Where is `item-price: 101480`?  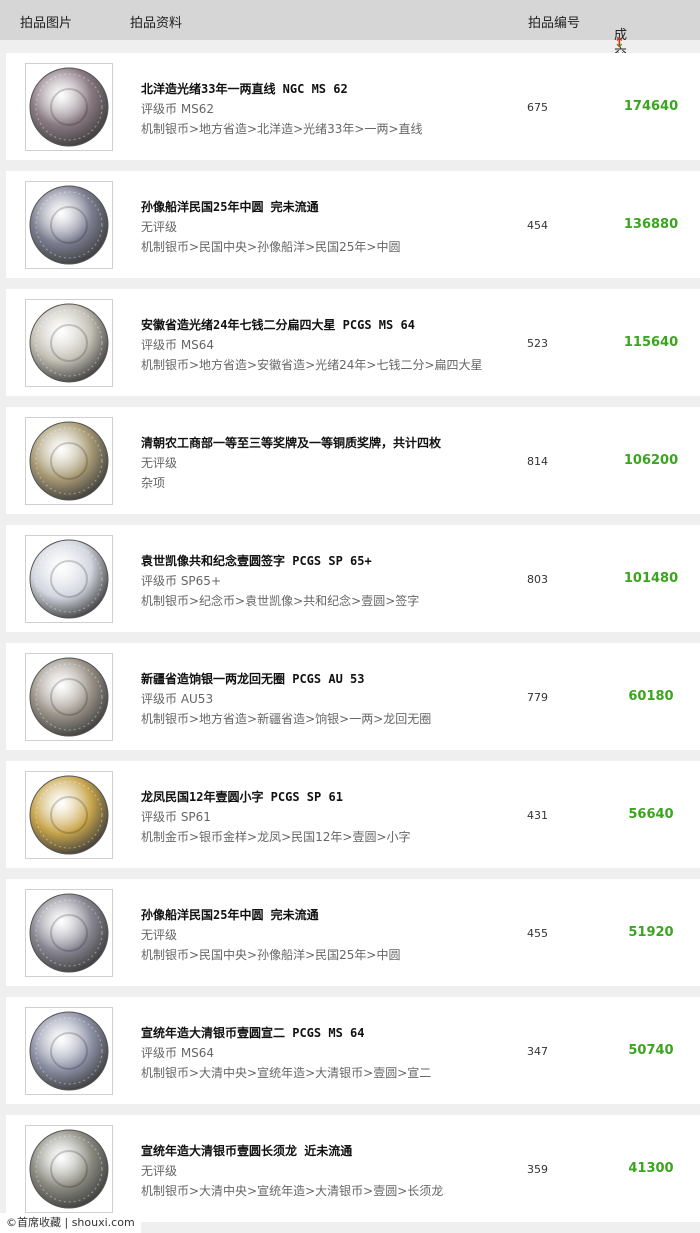 item-price: 101480 is located at coordinates (651, 578).